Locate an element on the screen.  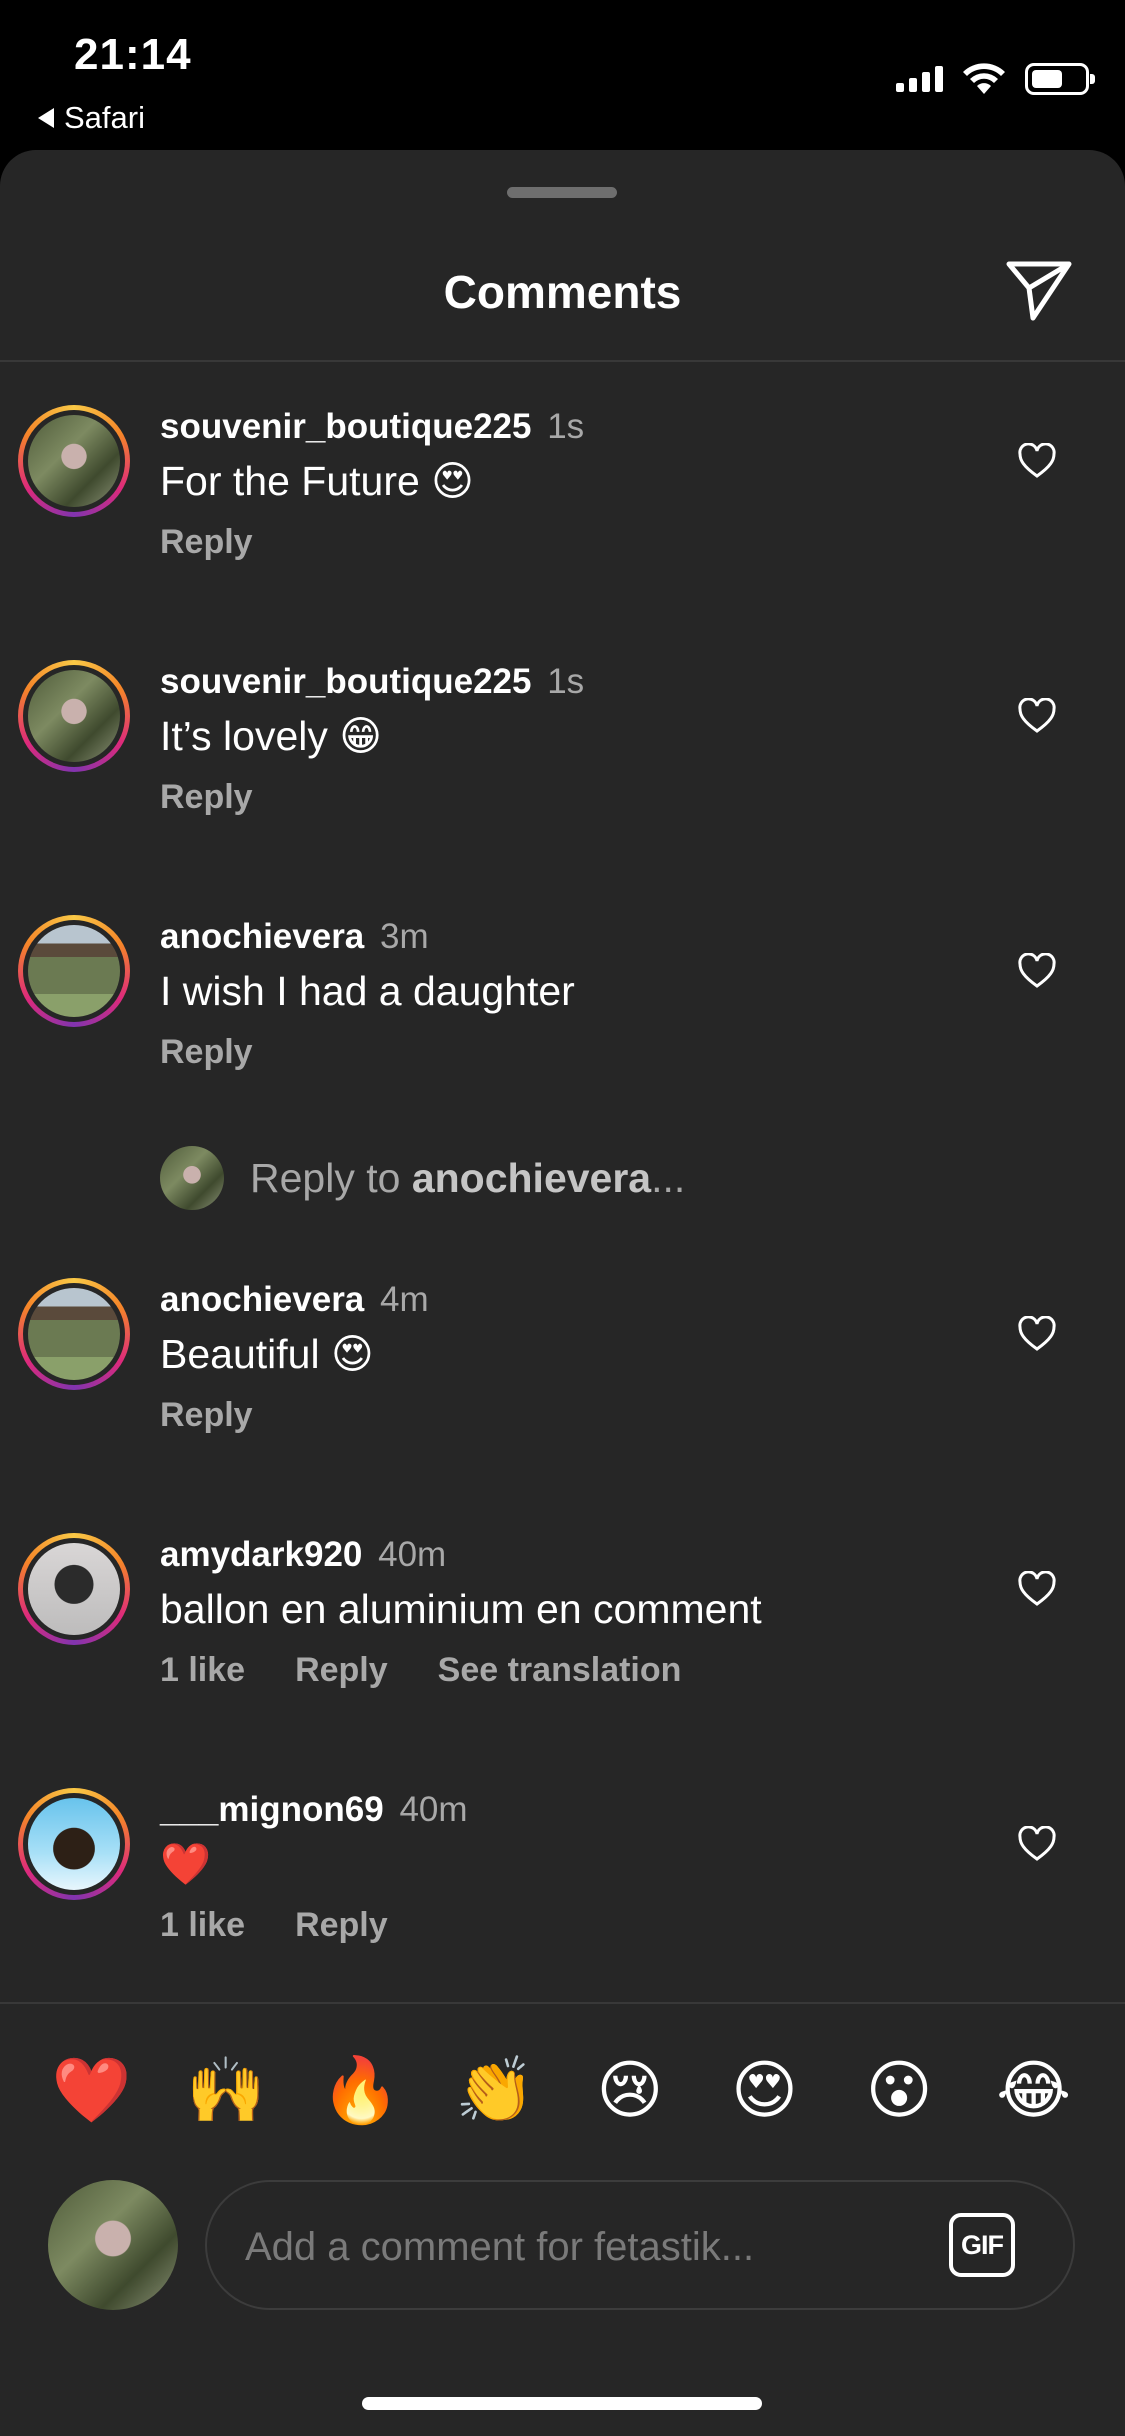
comment-composer: GIF is located at coordinates (640, 2245).